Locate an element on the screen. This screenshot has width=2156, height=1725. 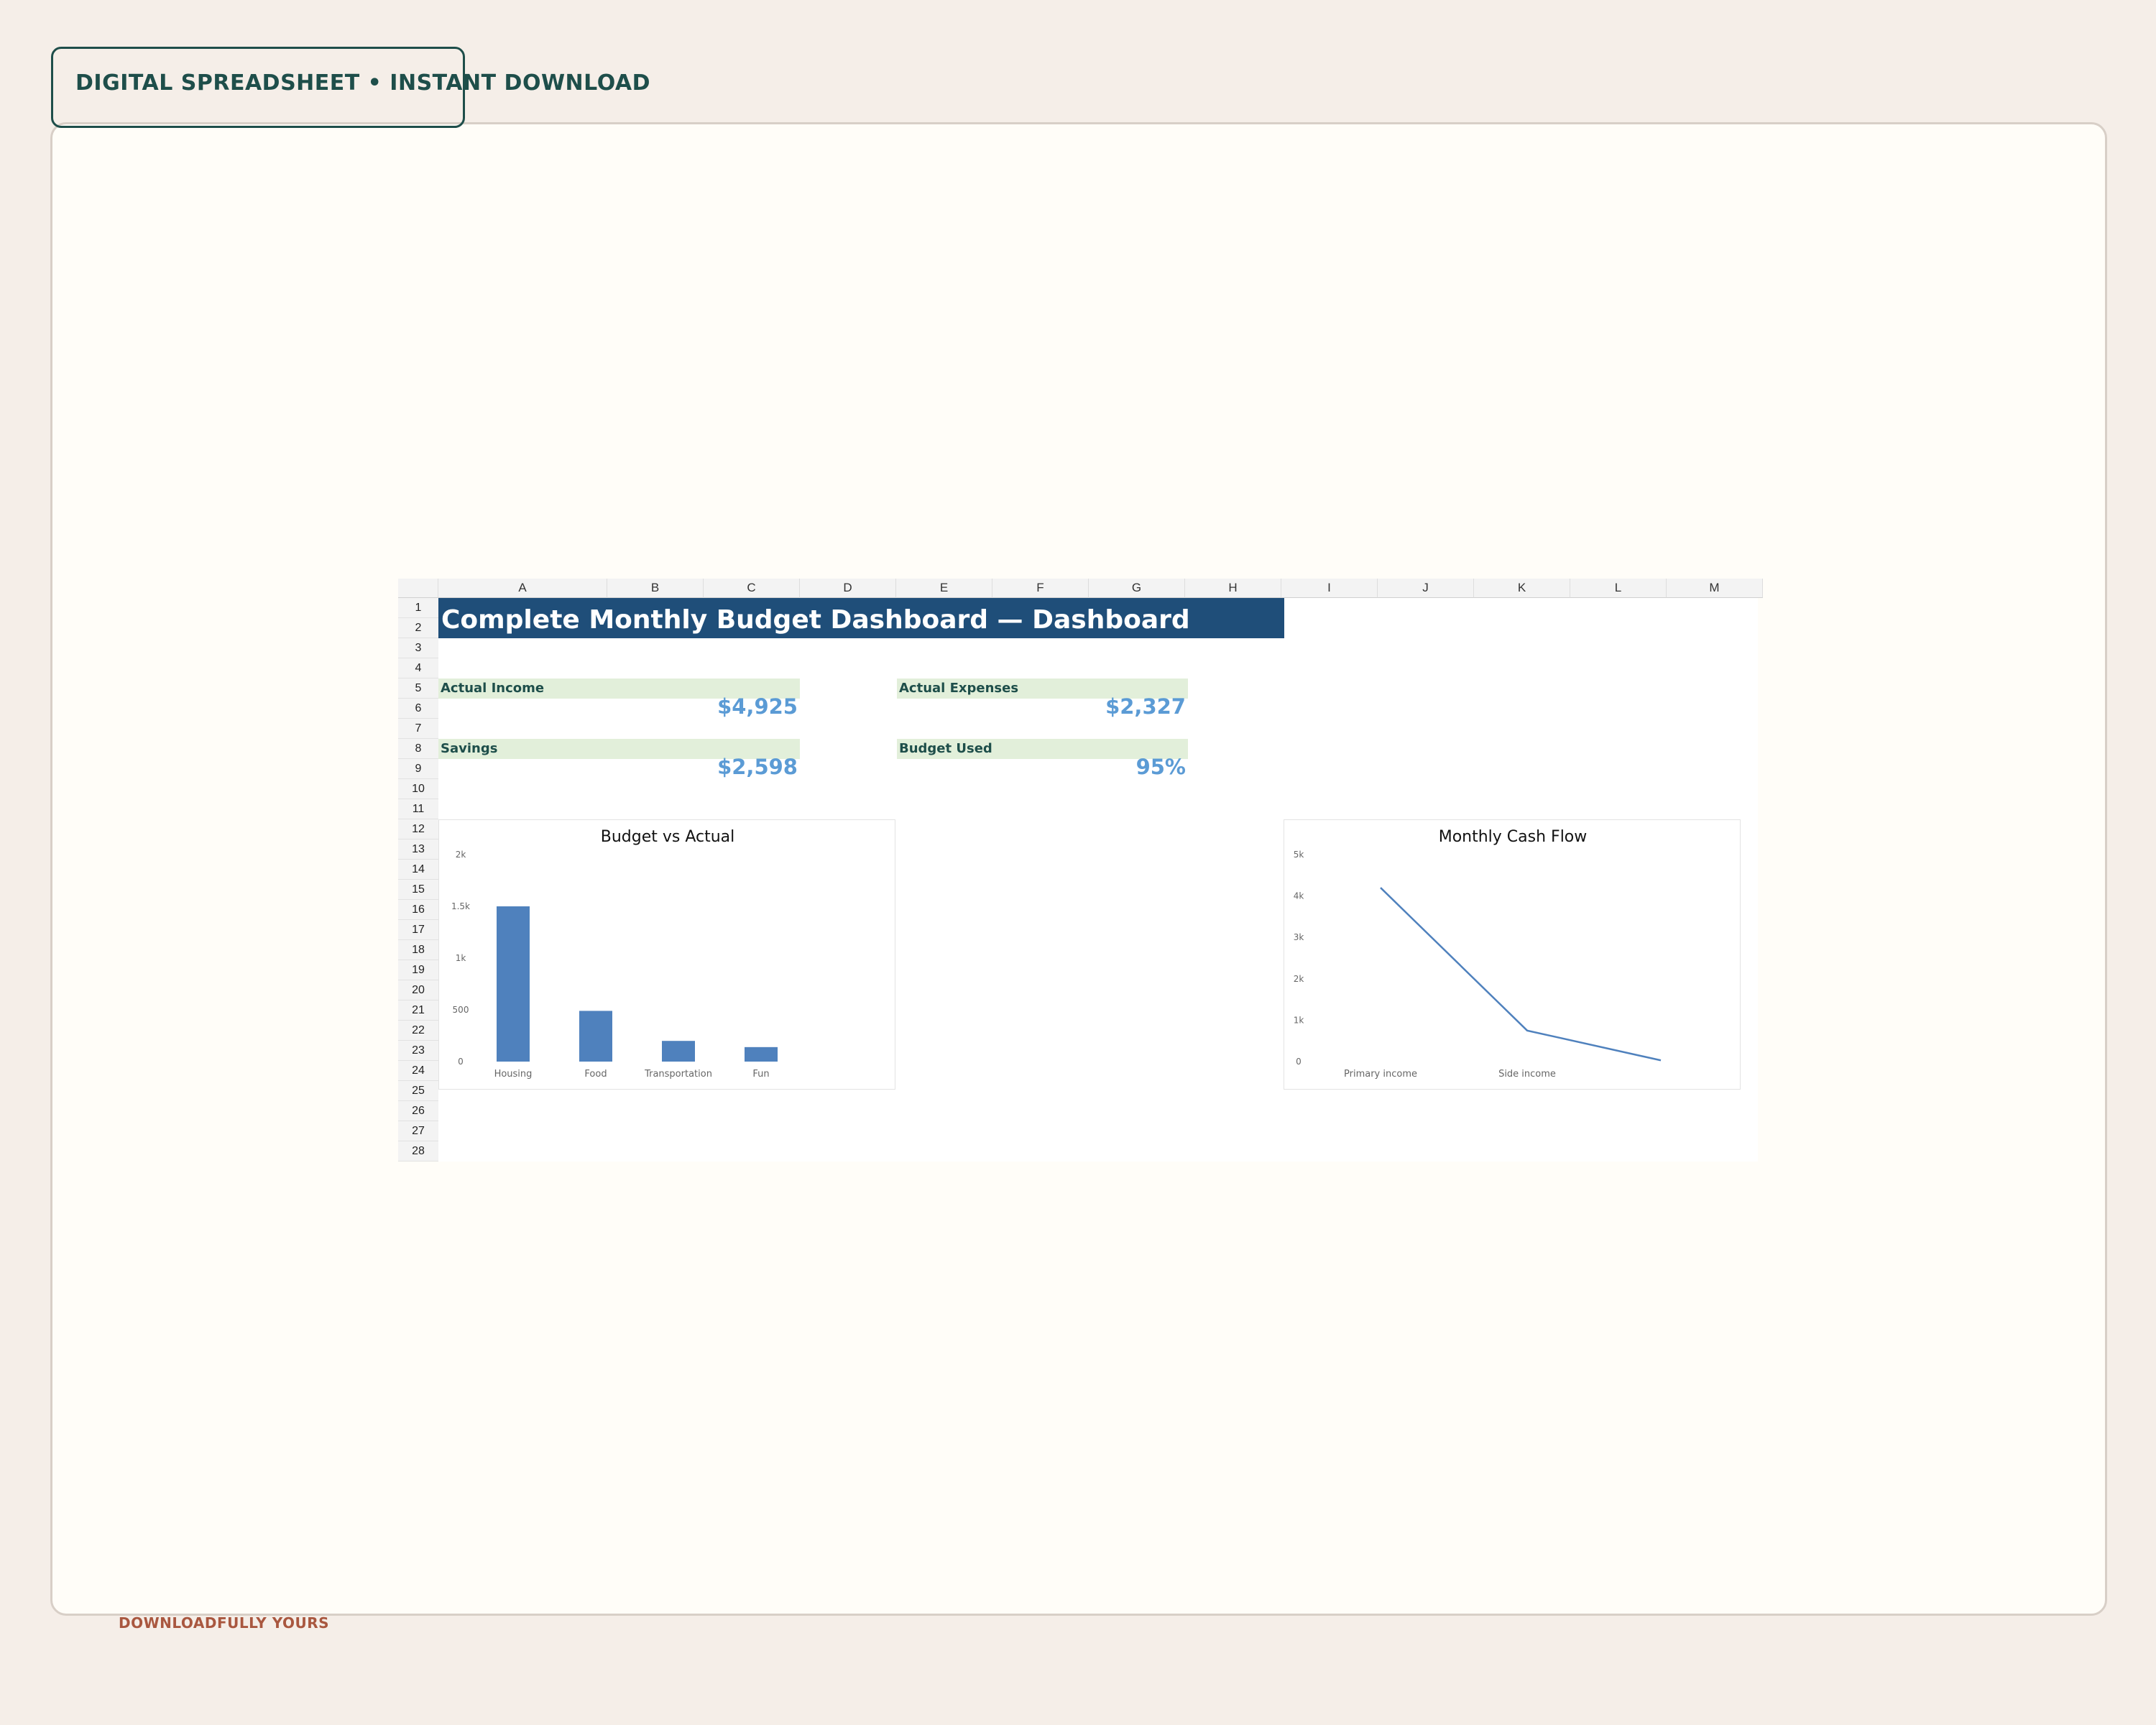
column-header-m: M is located at coordinates (1715, 588).